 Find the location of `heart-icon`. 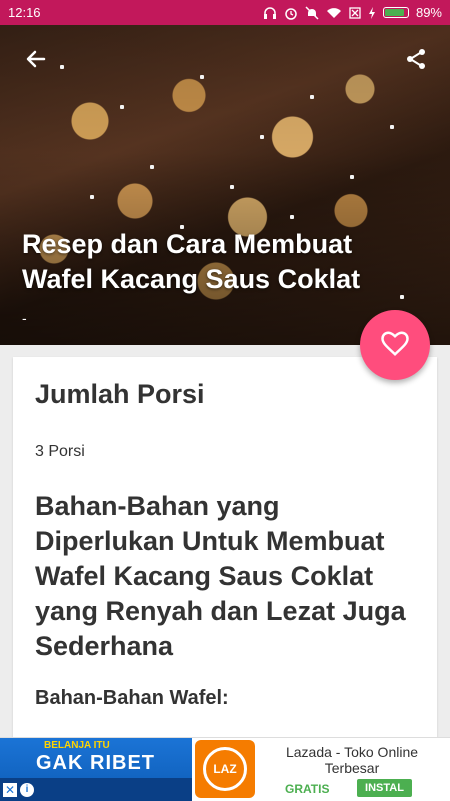

heart-icon is located at coordinates (395, 345).